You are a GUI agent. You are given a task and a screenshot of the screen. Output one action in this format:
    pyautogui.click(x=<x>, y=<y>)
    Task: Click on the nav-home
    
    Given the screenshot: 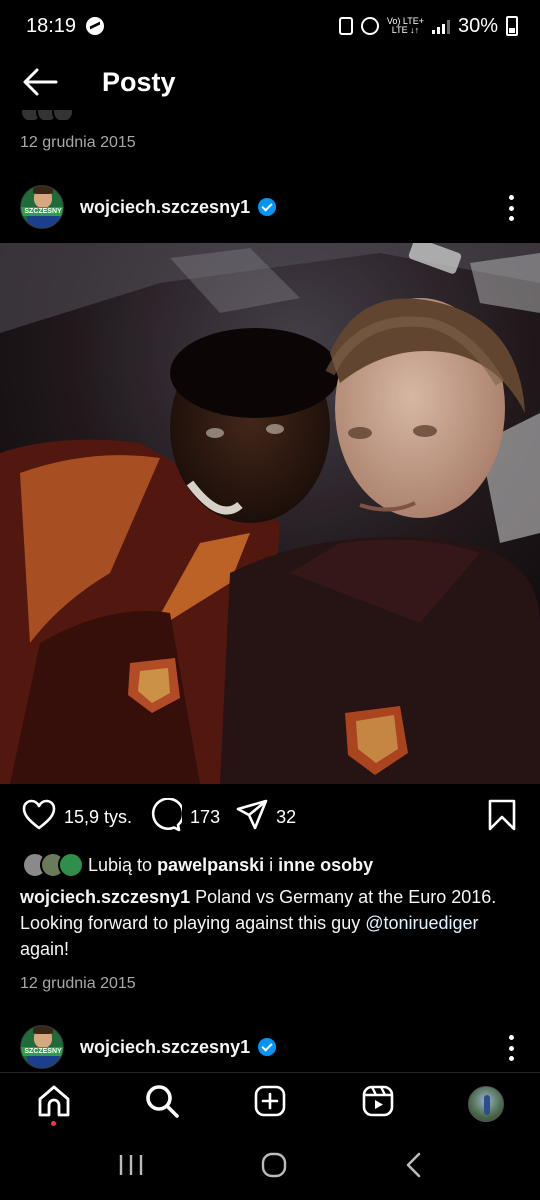 What is the action you would take?
    pyautogui.click(x=54, y=1104)
    